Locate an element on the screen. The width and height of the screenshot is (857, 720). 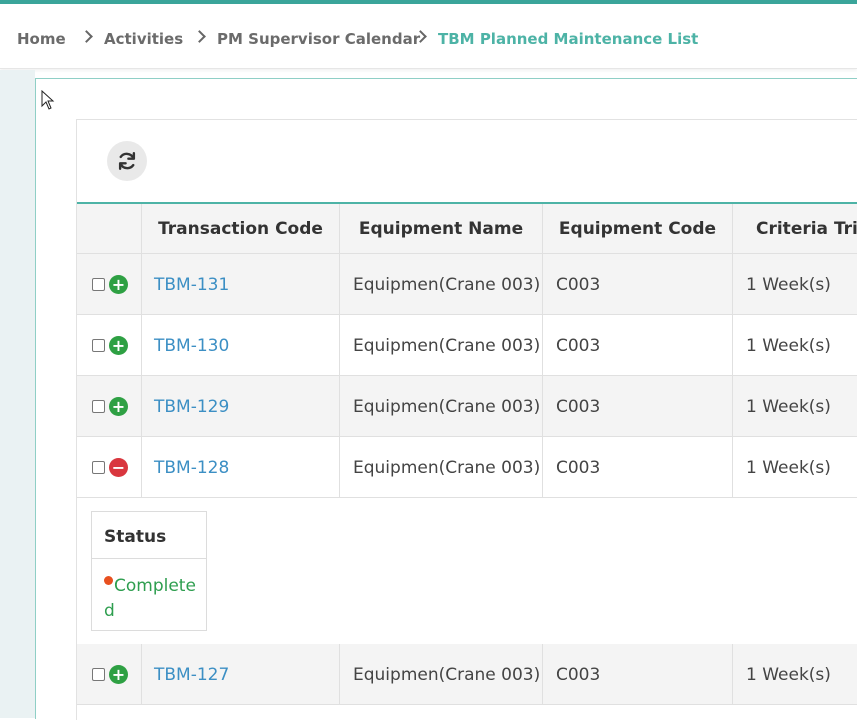
status-value-wrap: Completed is located at coordinates (152, 599).